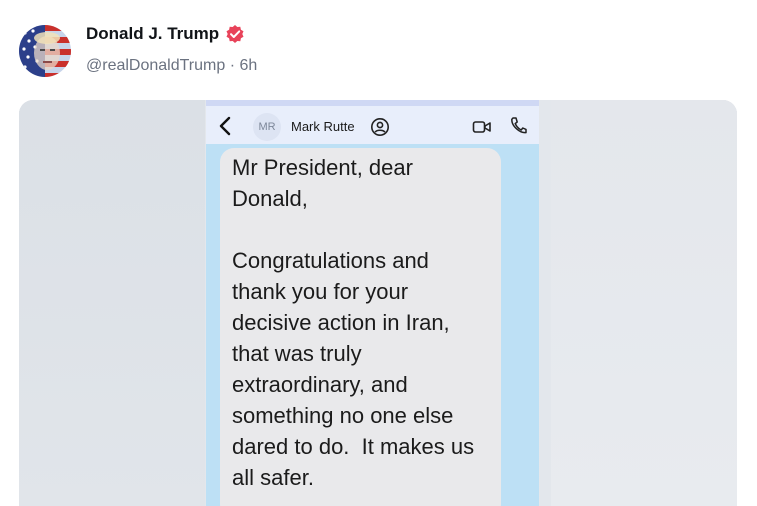 This screenshot has height=506, width=757. I want to click on handle-and-time: @realDonaldTrump · 6h, so click(171, 66).